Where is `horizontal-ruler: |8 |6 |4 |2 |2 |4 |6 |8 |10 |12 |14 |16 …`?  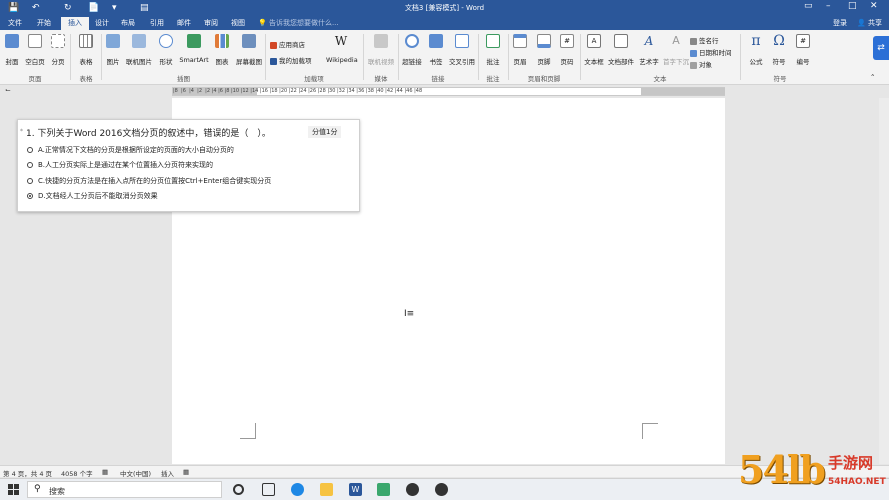 horizontal-ruler: |8 |6 |4 |2 |2 |4 |6 |8 |10 |12 |14 |16 … is located at coordinates (448, 91).